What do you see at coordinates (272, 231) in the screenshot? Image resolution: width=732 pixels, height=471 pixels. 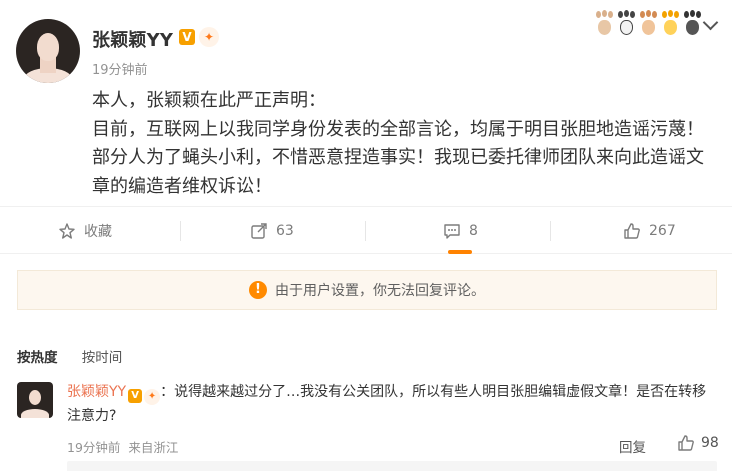 I see `repost-button: 63` at bounding box center [272, 231].